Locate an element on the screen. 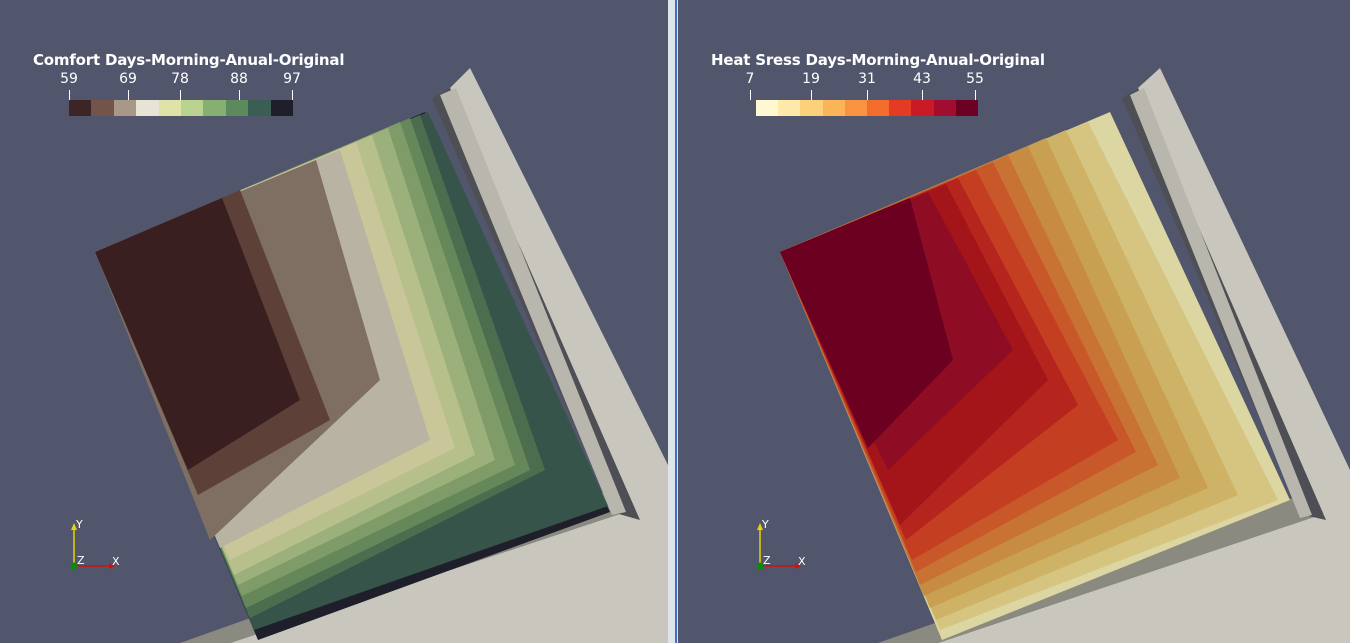 This screenshot has height=643, width=1350. colorbar-title-right: Heat Sress Days-Morning-Anual-Original is located at coordinates (878, 60).